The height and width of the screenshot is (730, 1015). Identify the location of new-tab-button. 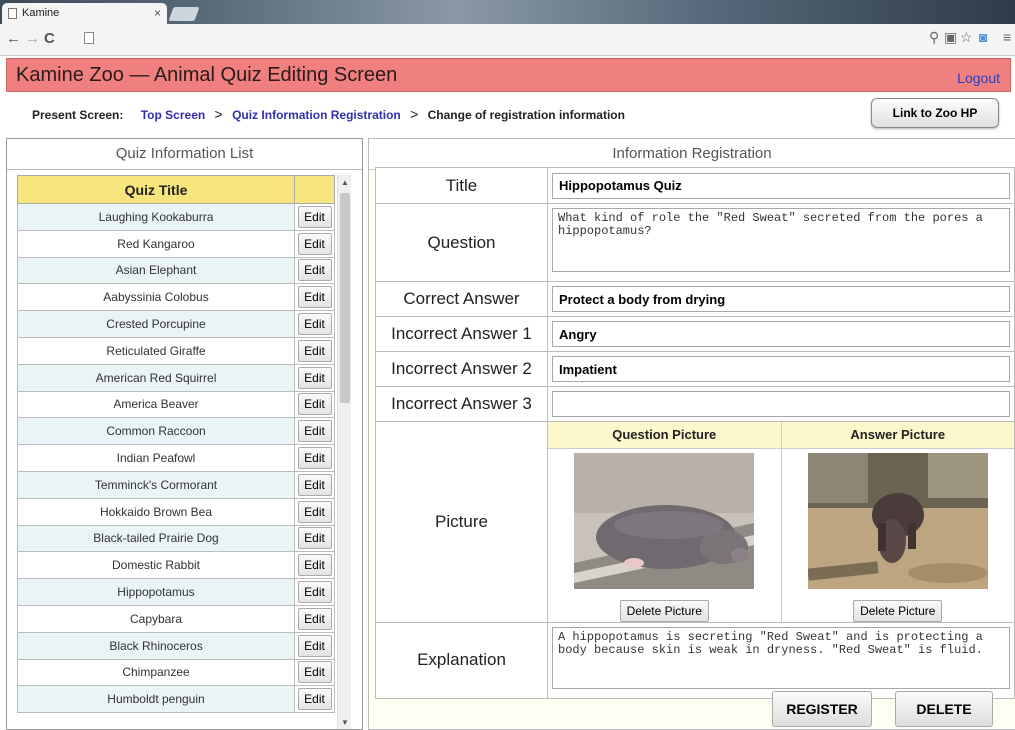
(184, 14).